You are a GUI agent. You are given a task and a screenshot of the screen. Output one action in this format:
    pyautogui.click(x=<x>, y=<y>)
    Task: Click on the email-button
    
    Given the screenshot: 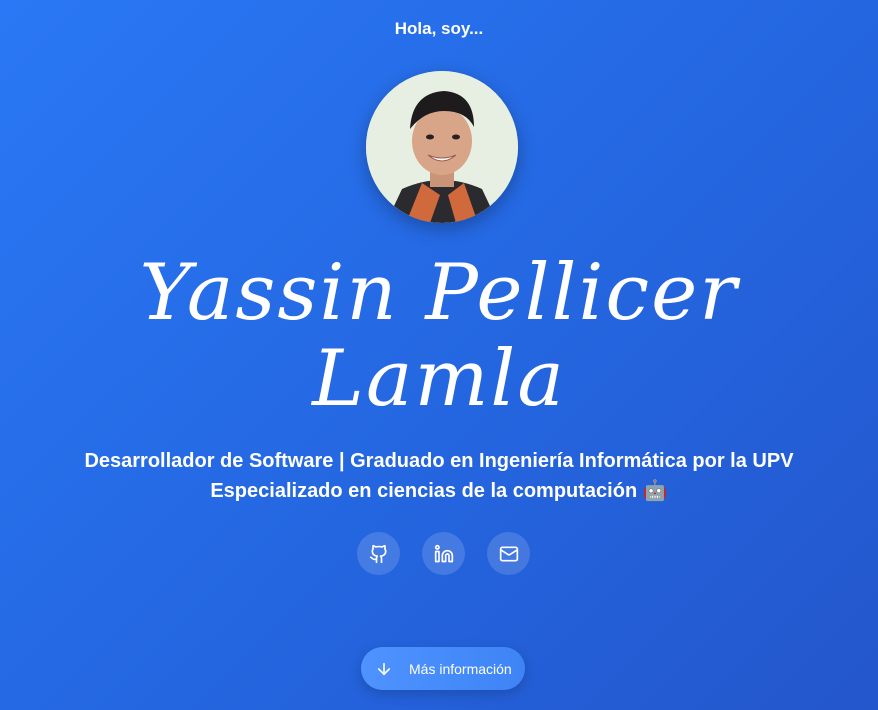 What is the action you would take?
    pyautogui.click(x=508, y=553)
    